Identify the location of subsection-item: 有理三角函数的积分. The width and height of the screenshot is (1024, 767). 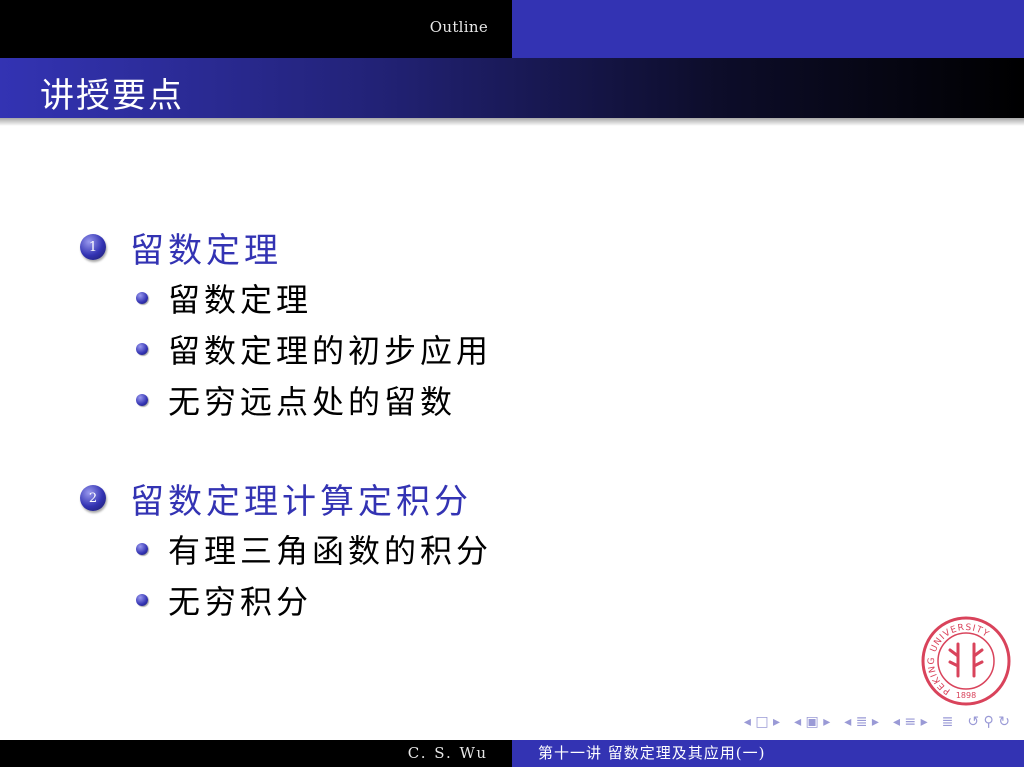
(314, 548).